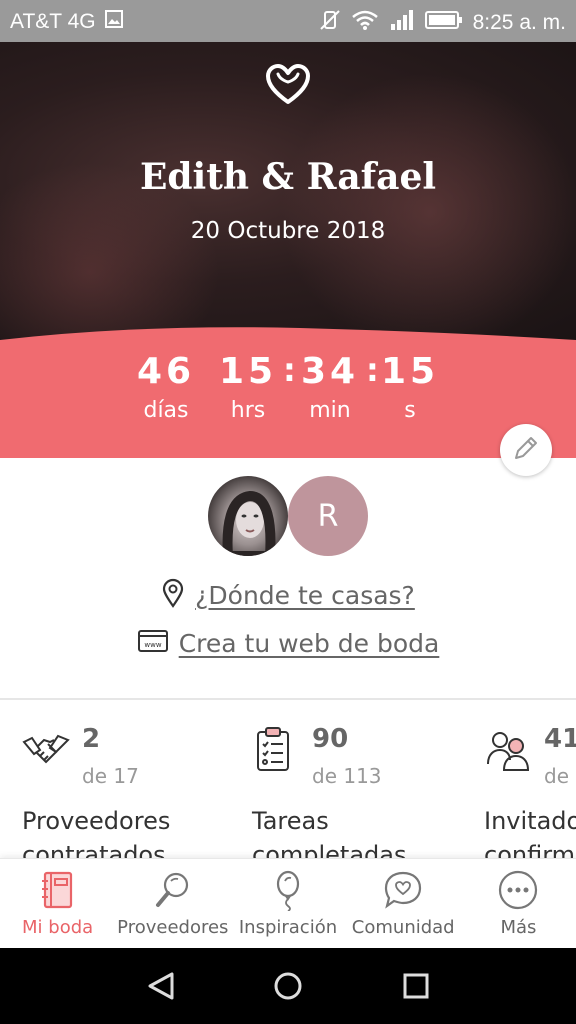  I want to click on battery-icon, so click(443, 23).